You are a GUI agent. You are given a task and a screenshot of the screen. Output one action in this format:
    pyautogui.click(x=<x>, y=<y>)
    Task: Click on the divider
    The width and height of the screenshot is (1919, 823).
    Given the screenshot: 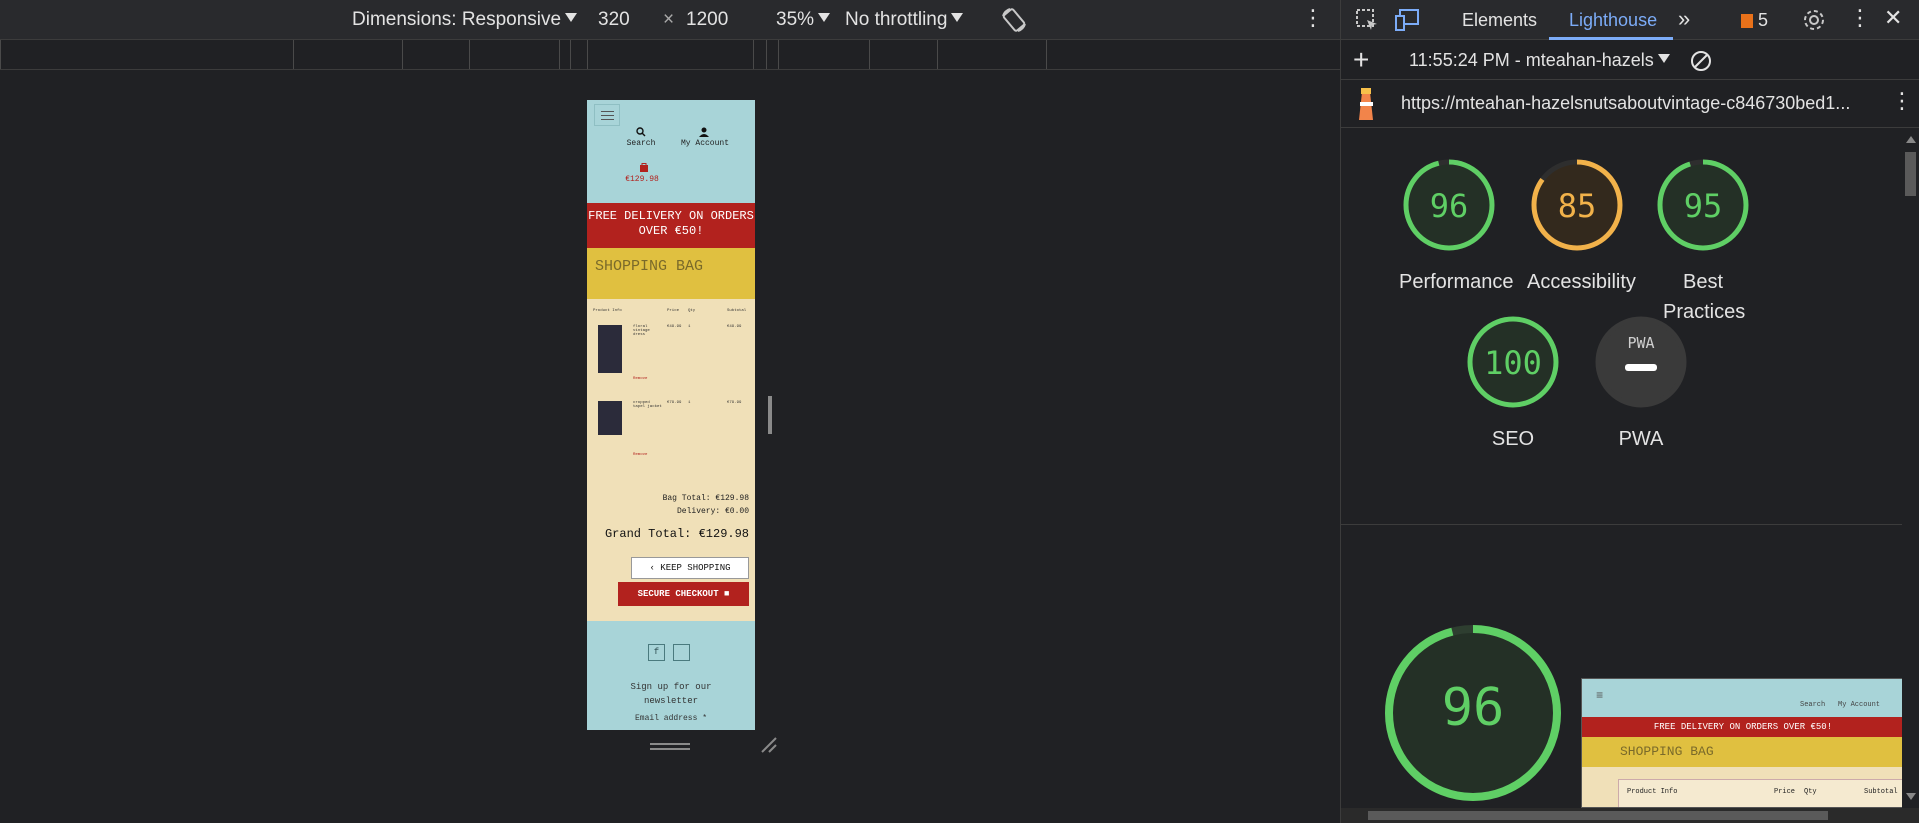 What is the action you would take?
    pyautogui.click(x=1622, y=524)
    